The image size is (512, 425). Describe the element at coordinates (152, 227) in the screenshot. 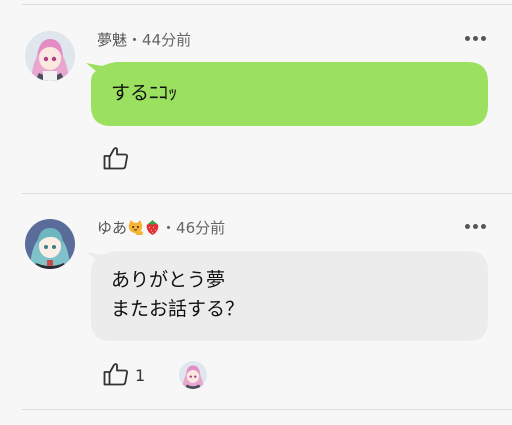

I see `strawberry-emoji` at that location.